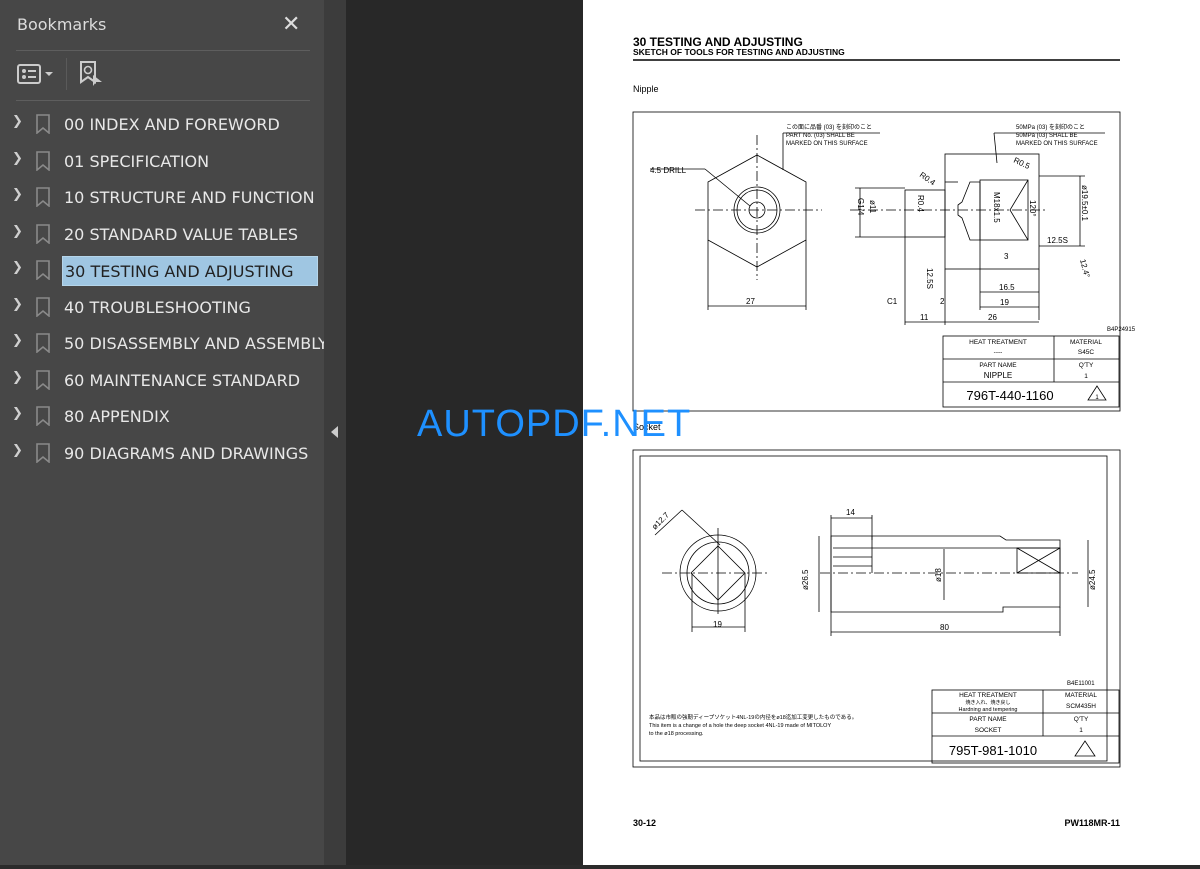 The height and width of the screenshot is (869, 1200). What do you see at coordinates (996, 207) in the screenshot?
I see `svg-text: M18x1.5` at bounding box center [996, 207].